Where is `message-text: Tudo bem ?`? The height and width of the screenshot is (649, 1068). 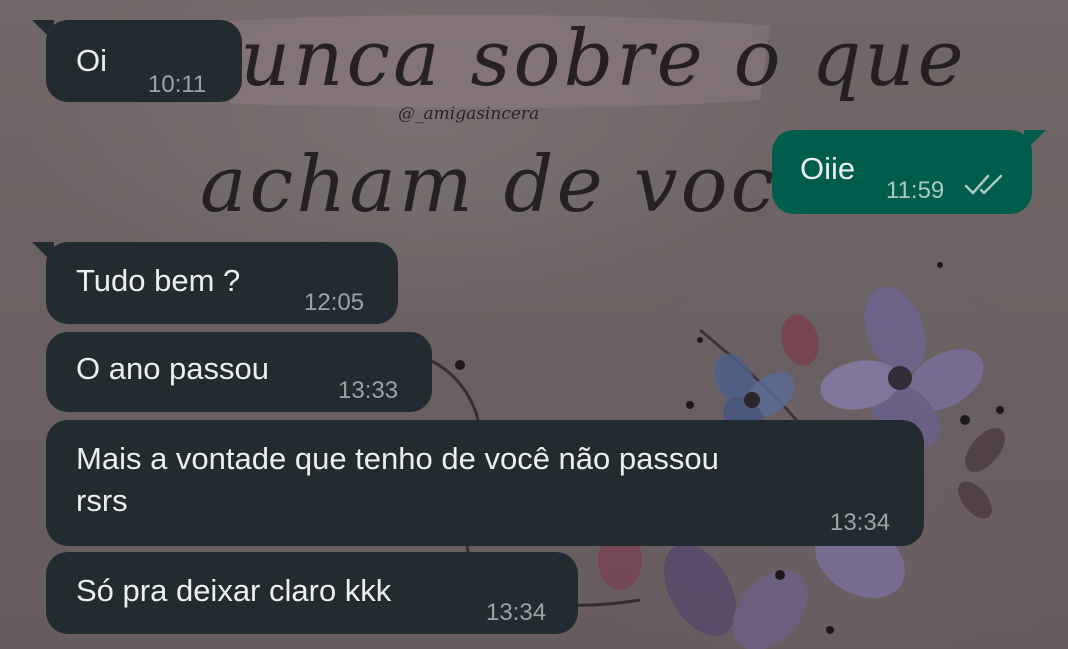 message-text: Tudo bem ? is located at coordinates (158, 280).